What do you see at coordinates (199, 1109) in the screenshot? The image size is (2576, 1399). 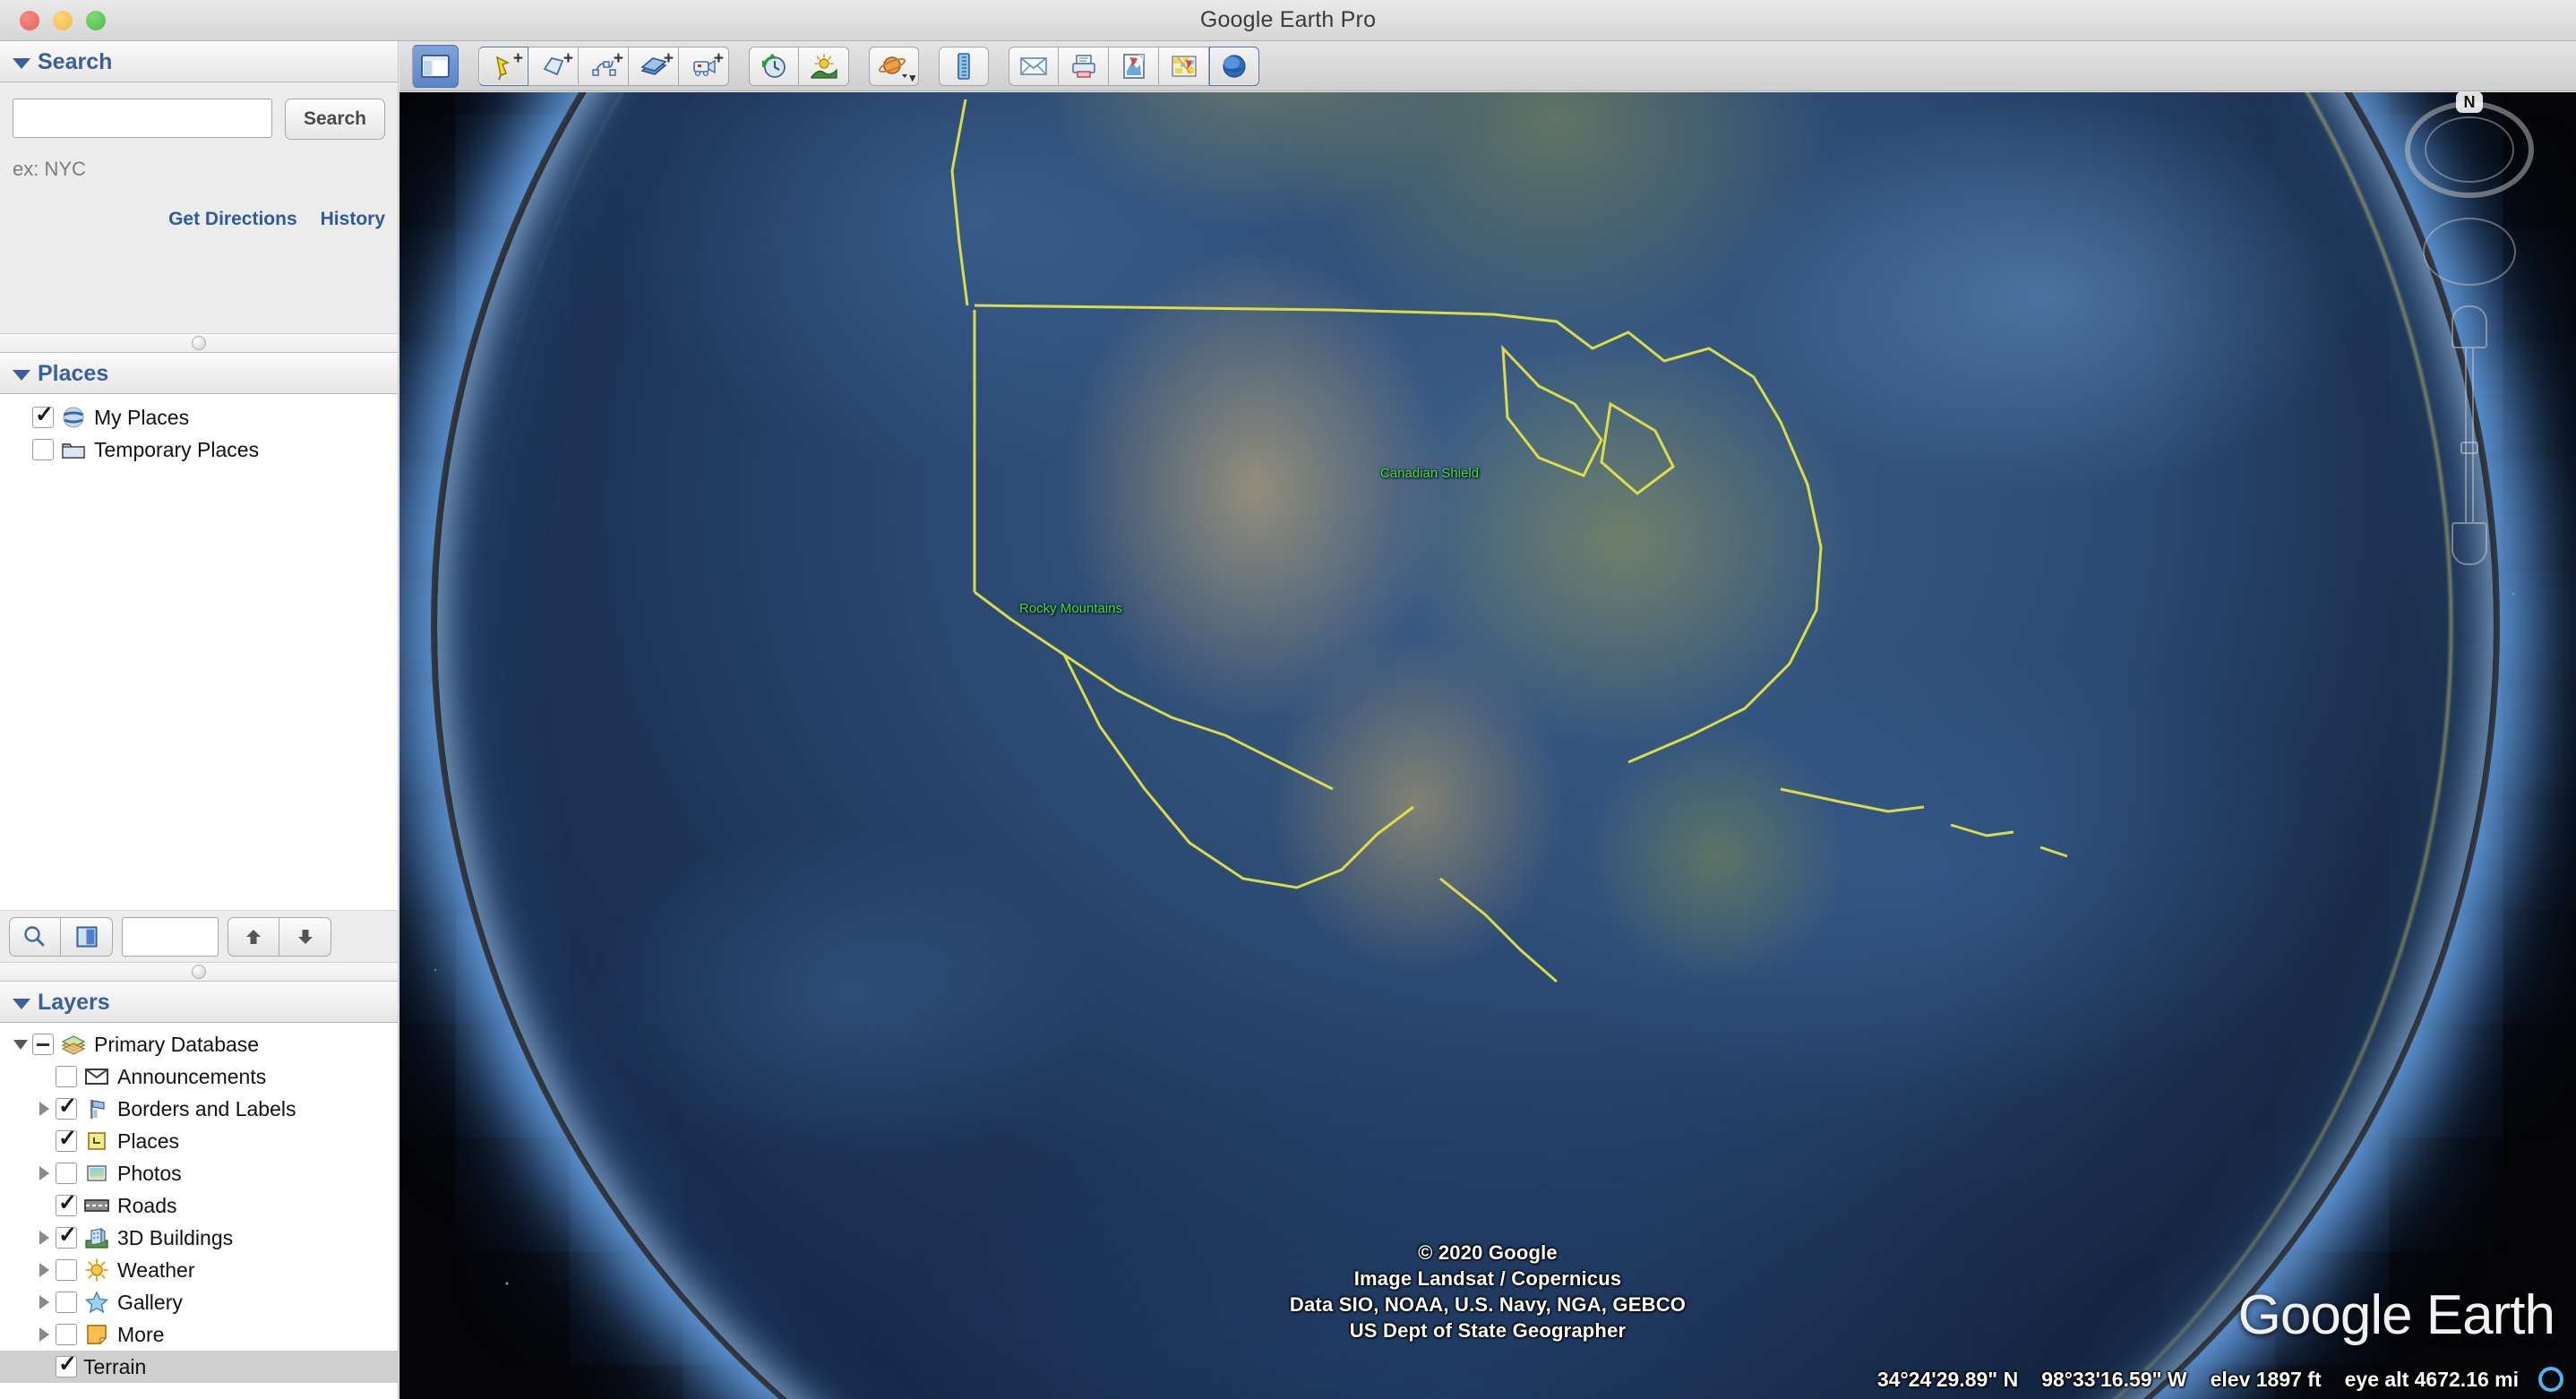 I see `tree-item-borders-and-labels: Borders and Labels` at bounding box center [199, 1109].